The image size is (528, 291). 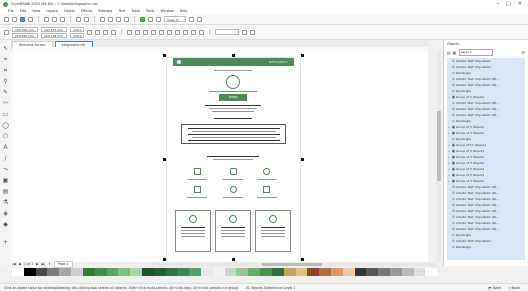 I want to click on artistic-media-tool-icon: 〰, so click(x=5, y=104).